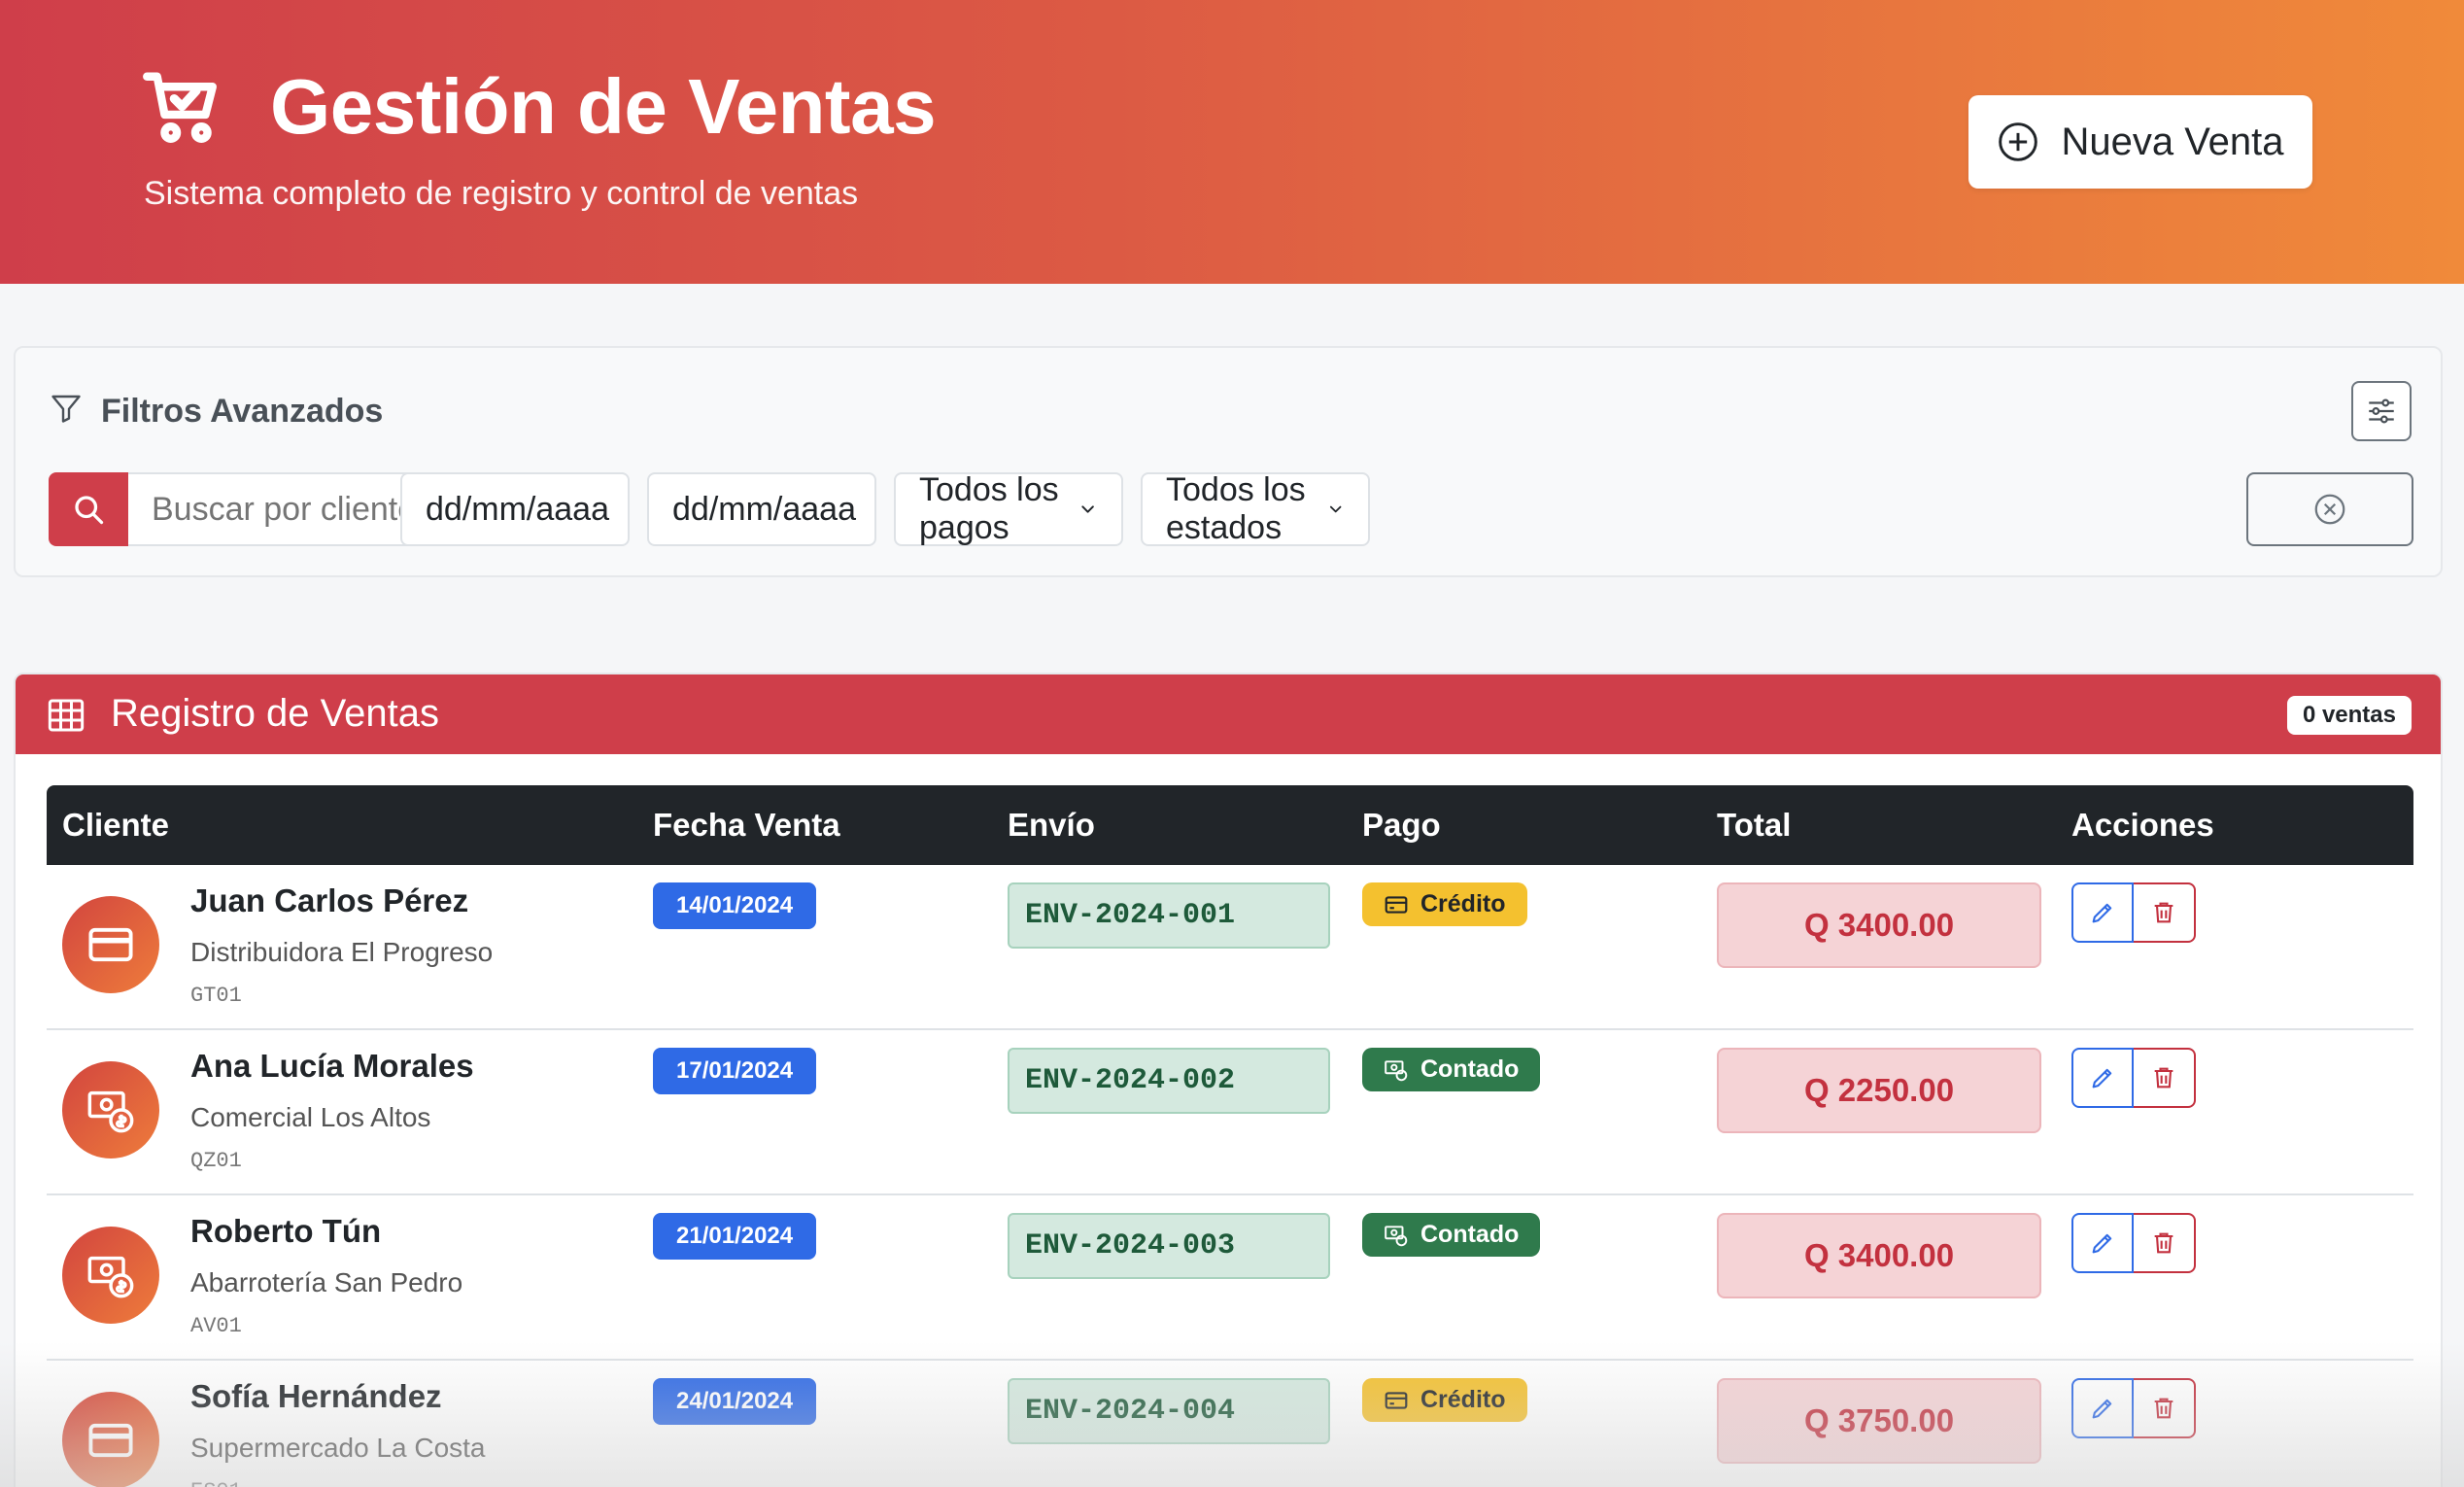  I want to click on sale-date-badge: 14/01/2024, so click(735, 905).